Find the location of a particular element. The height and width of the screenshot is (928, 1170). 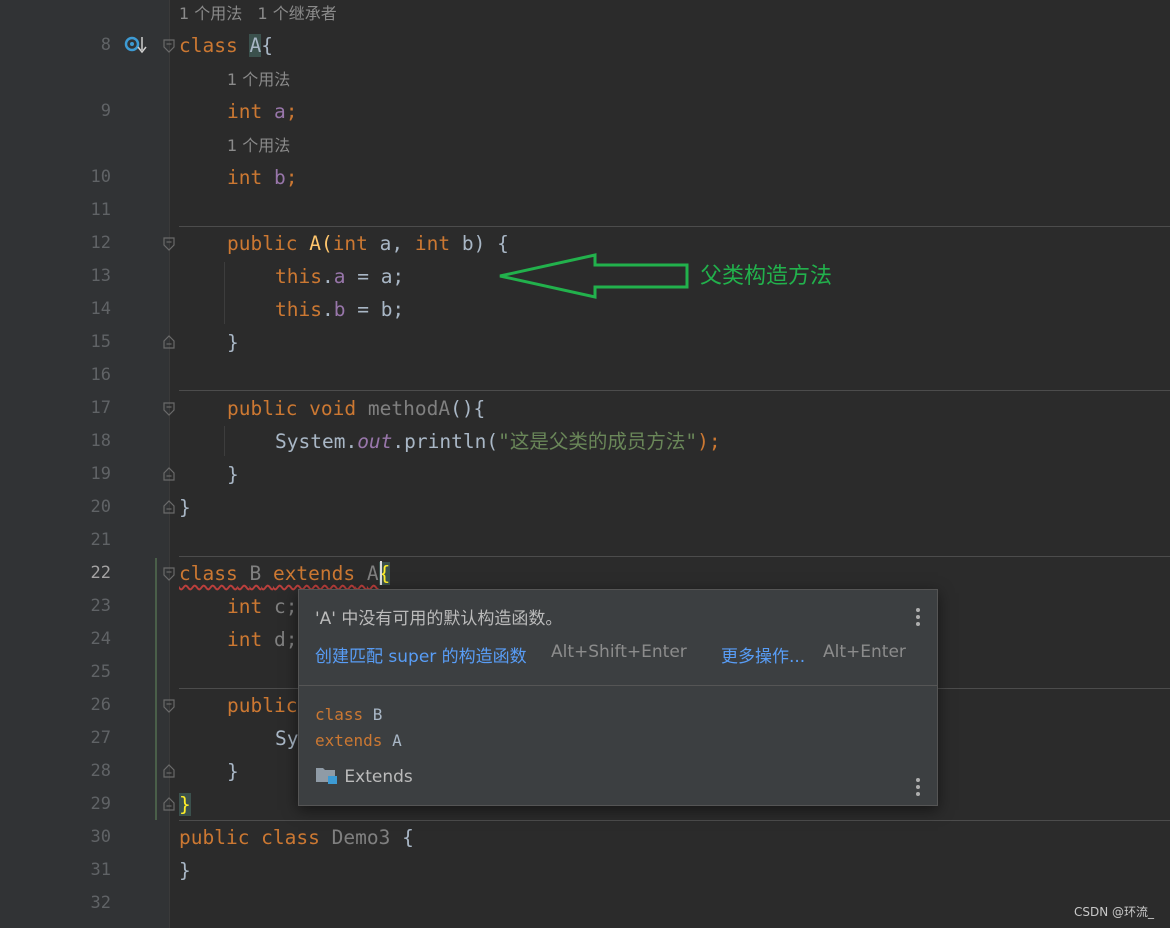

shortcut-label: Alt+Enter is located at coordinates (864, 652).